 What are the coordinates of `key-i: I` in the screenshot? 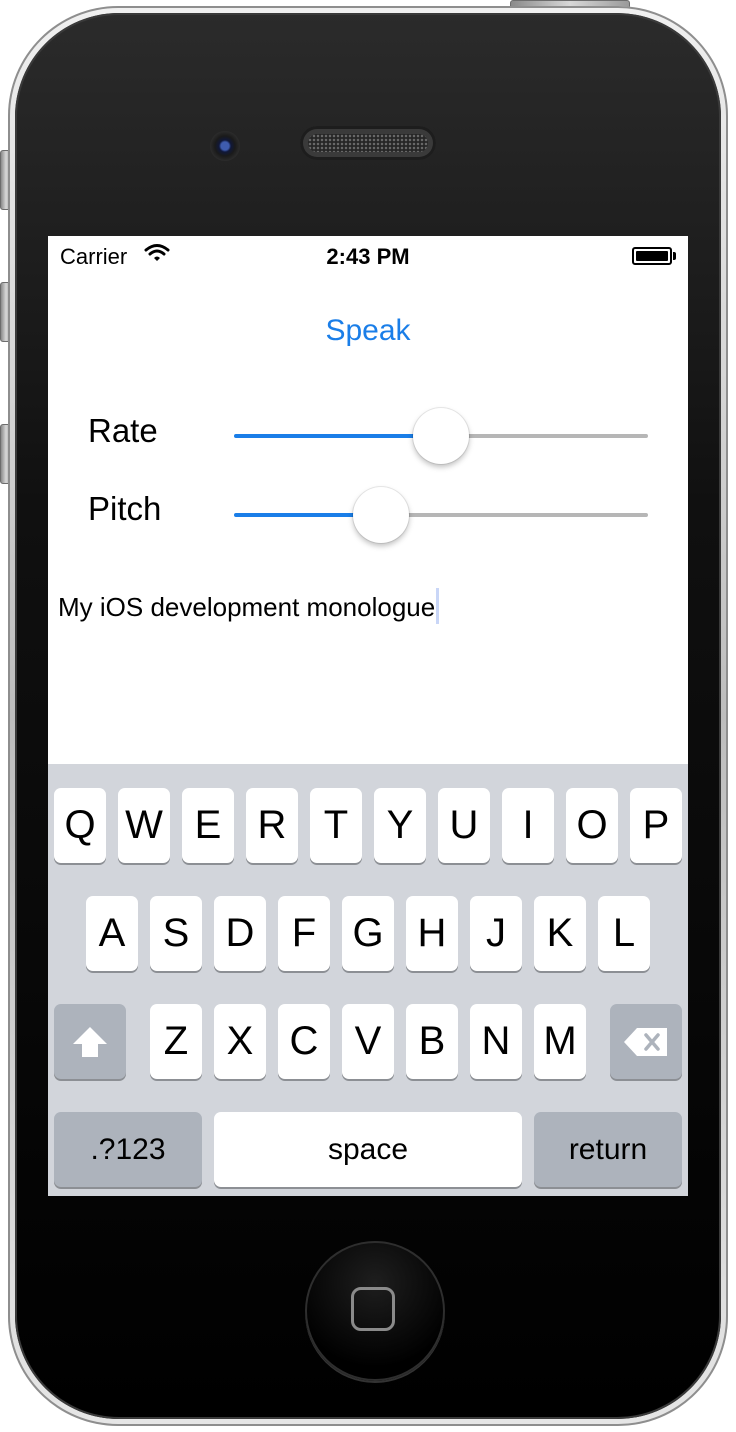 It's located at (528, 825).